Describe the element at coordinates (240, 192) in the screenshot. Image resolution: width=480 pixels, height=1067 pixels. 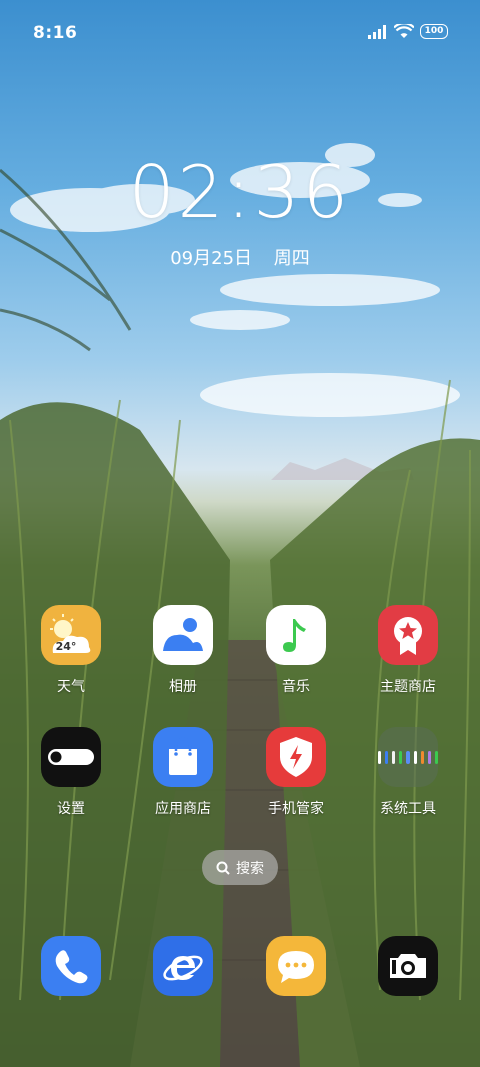
I see `clock-widget: 02:36` at that location.